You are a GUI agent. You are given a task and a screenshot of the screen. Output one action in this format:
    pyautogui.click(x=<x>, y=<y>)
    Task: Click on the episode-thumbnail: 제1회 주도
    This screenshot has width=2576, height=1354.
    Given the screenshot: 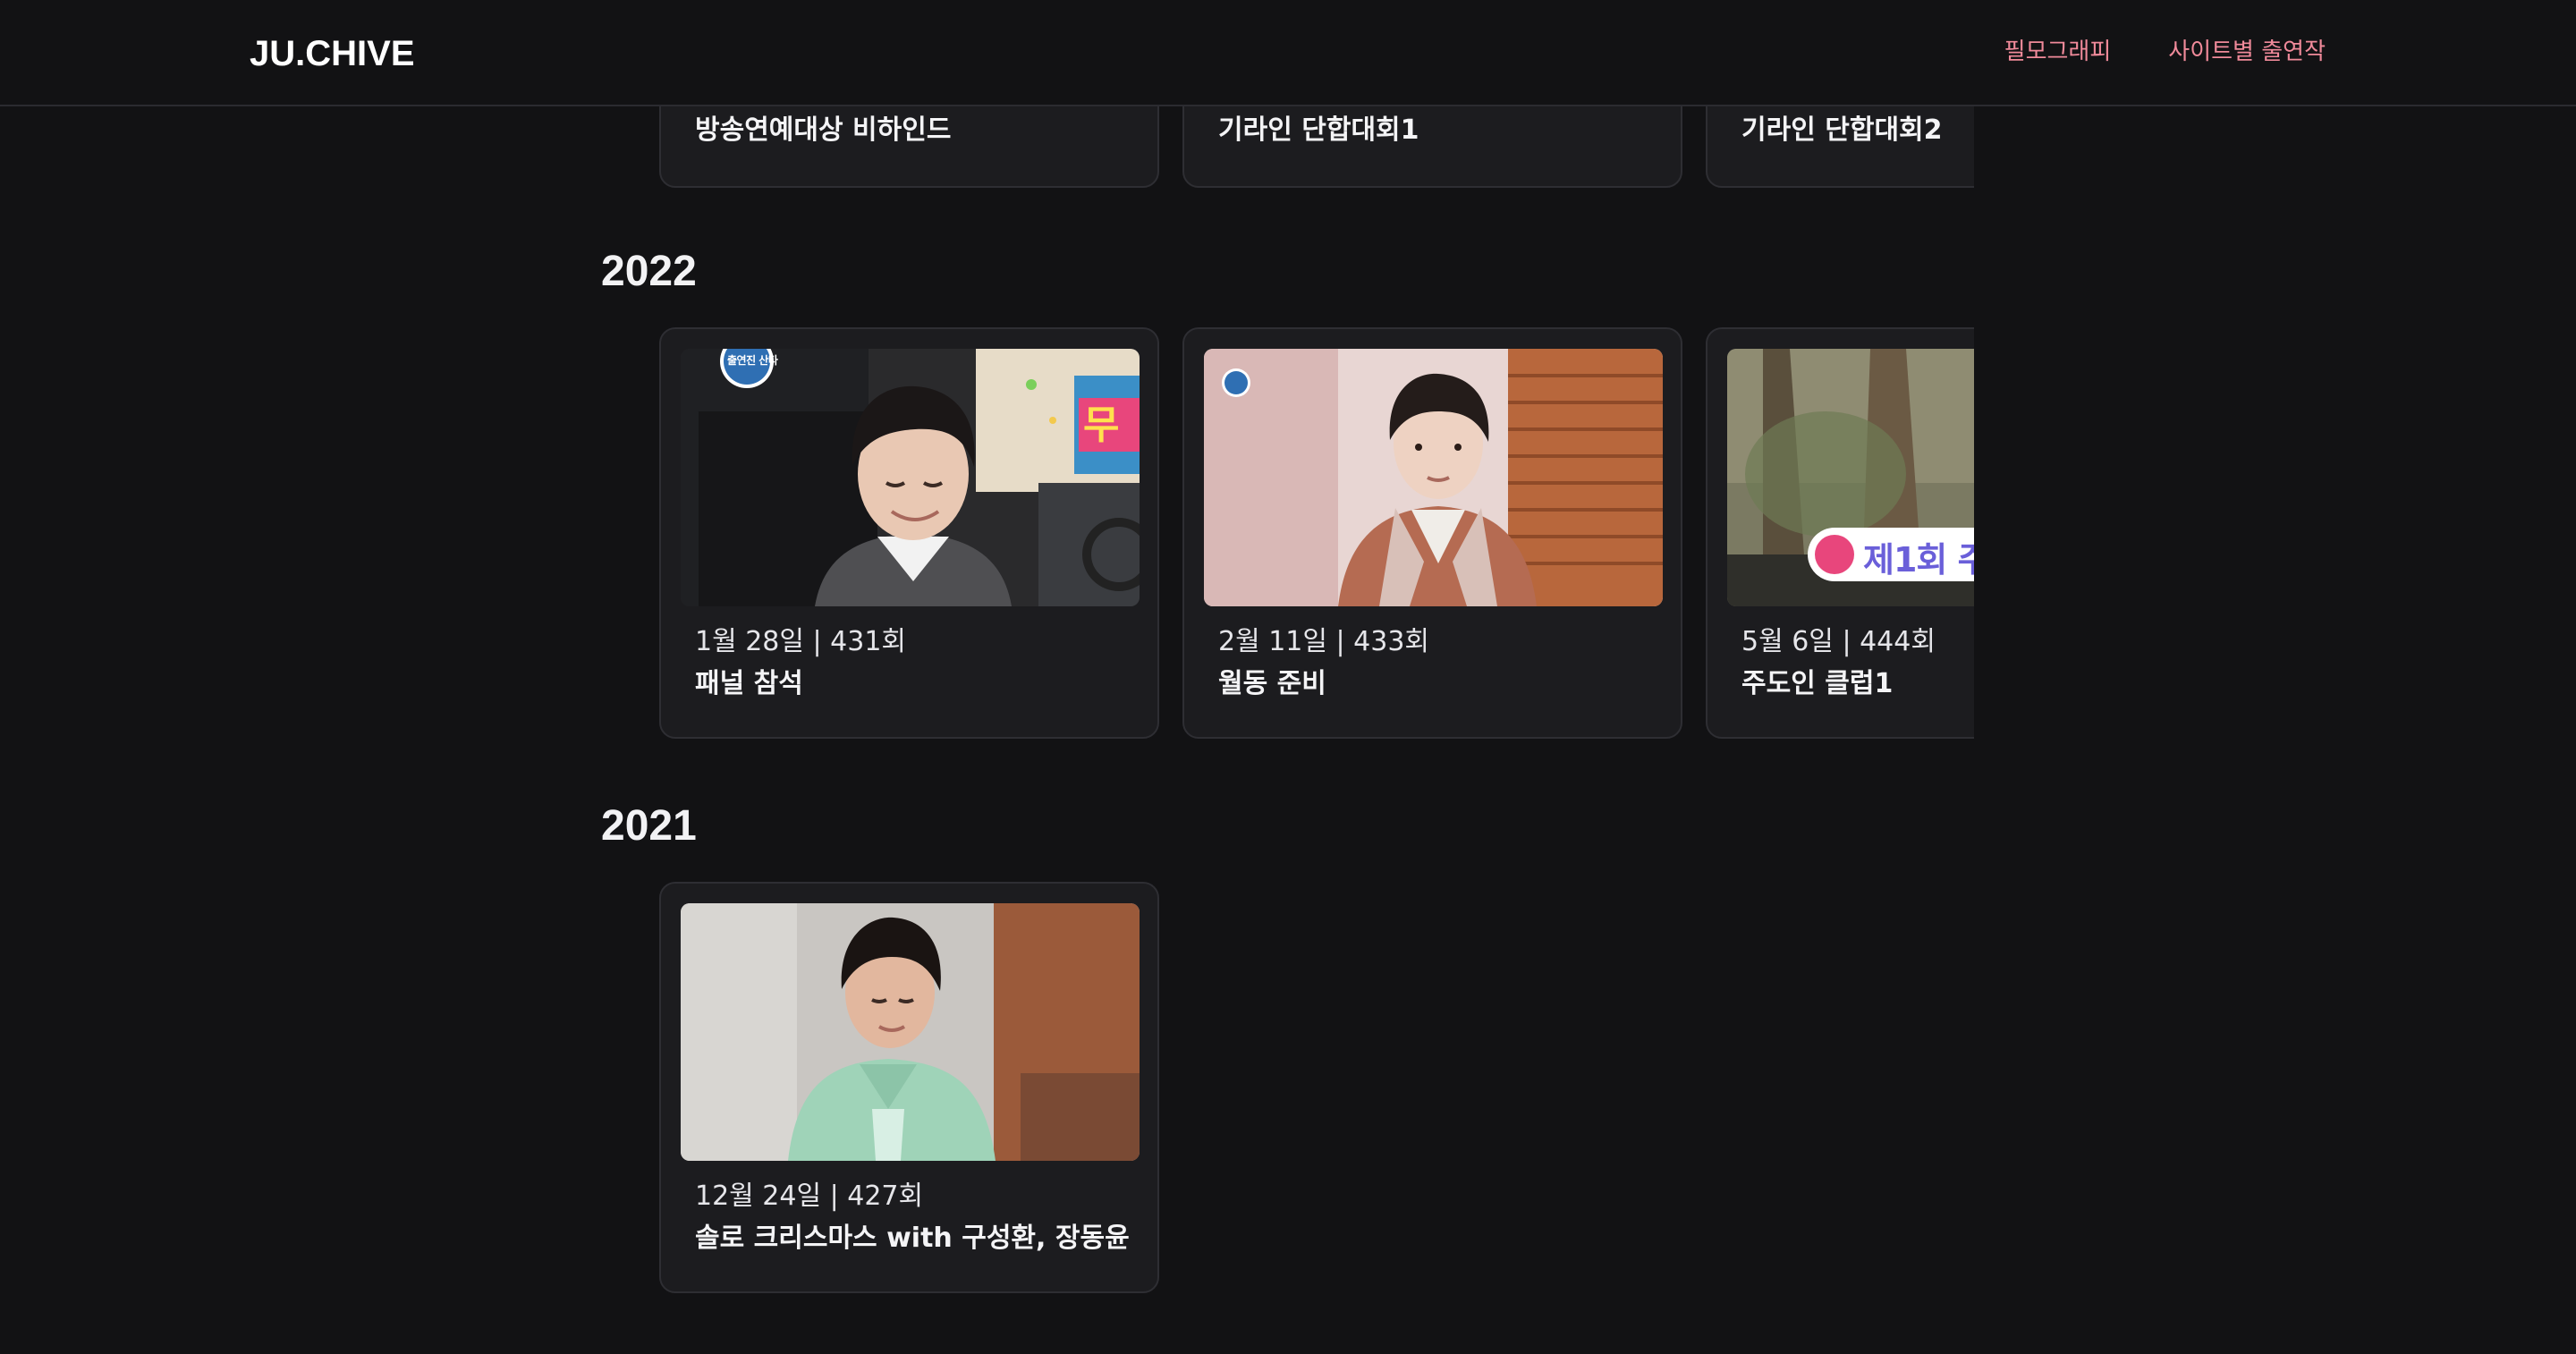 What is the action you would take?
    pyautogui.click(x=1850, y=477)
    